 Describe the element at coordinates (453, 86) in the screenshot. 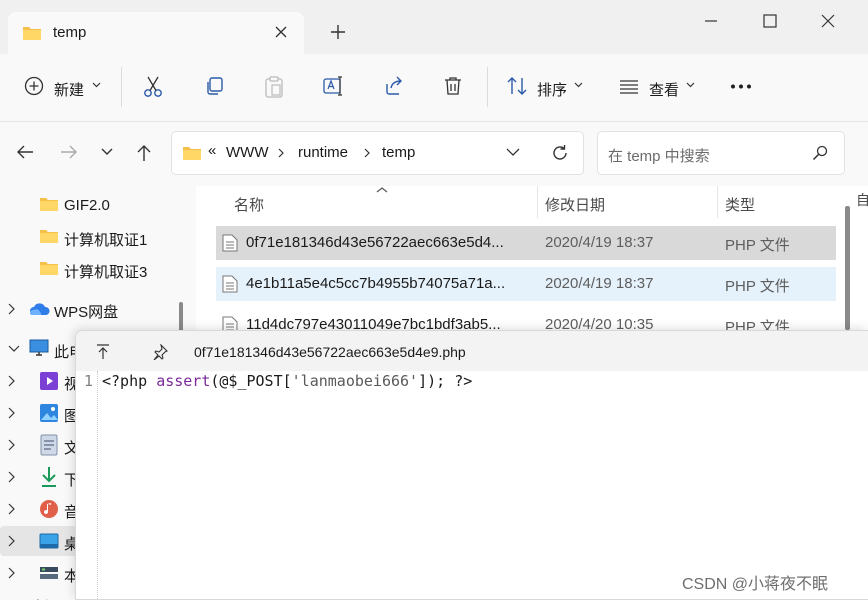

I see `delete-icon` at that location.